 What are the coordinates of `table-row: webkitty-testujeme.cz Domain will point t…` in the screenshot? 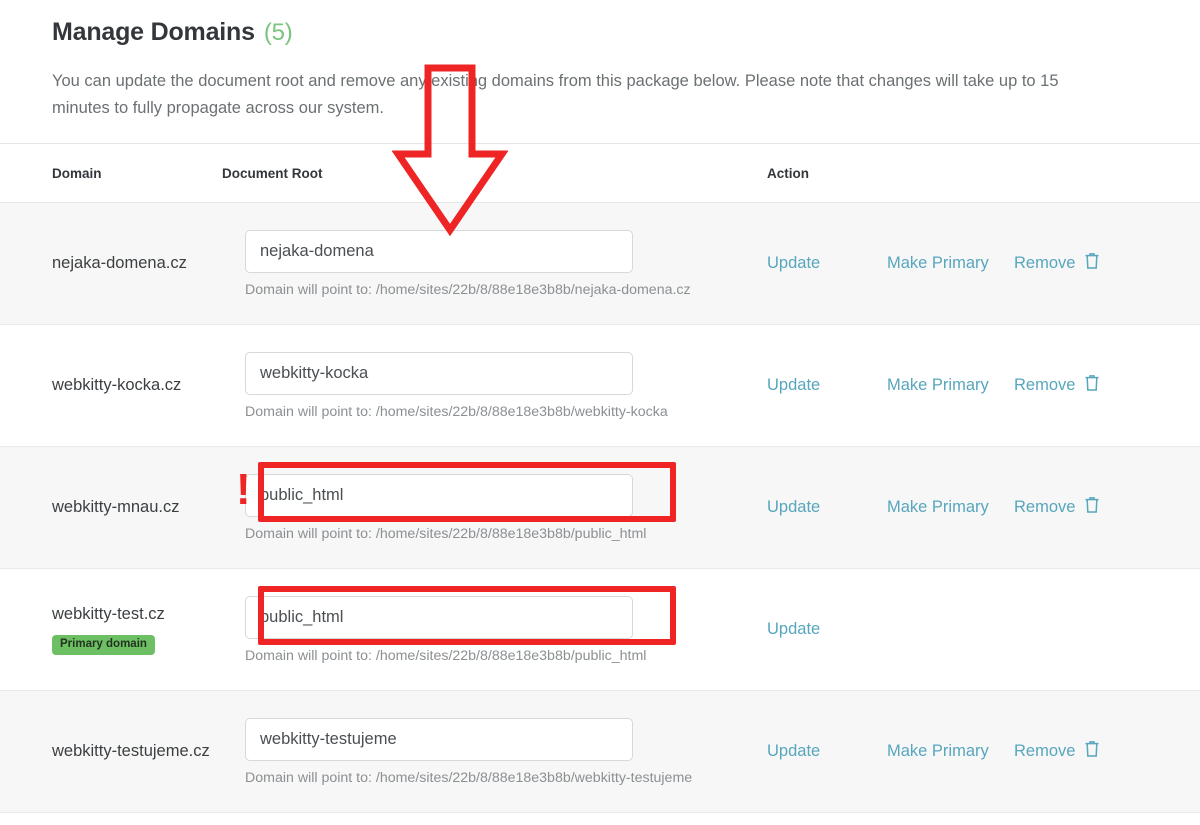 It's located at (600, 752).